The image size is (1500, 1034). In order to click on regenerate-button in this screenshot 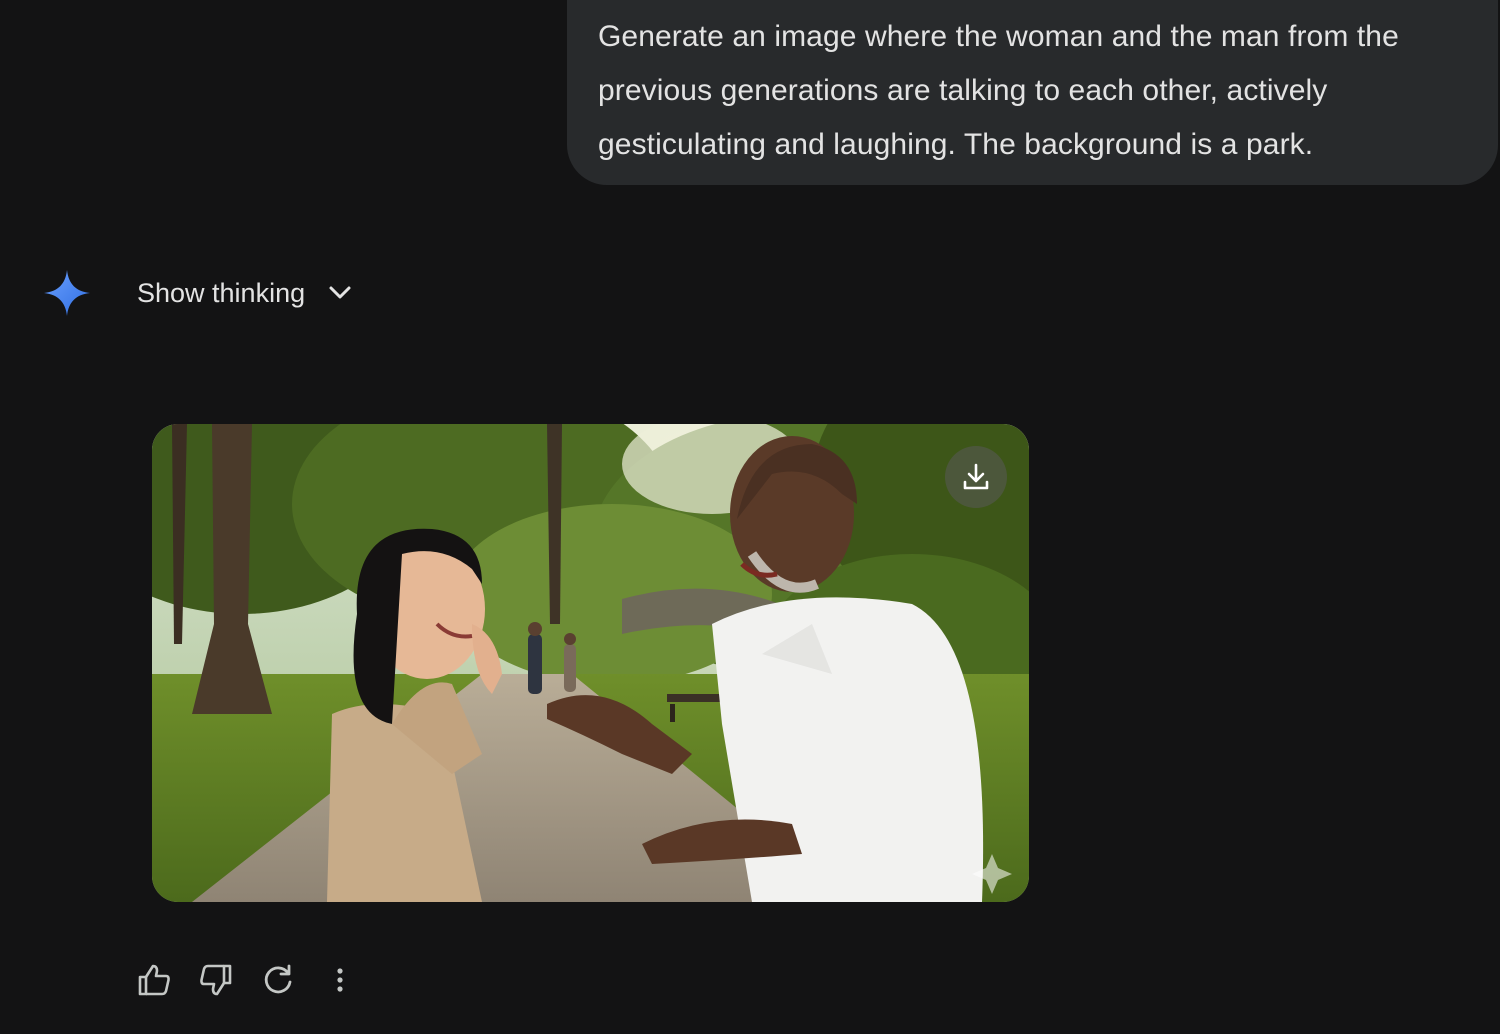, I will do `click(278, 980)`.